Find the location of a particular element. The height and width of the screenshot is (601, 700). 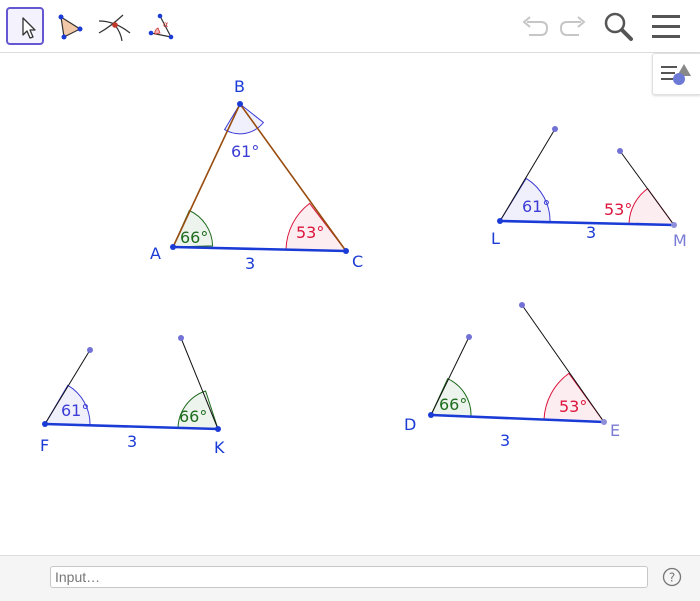

ray-f-end is located at coordinates (90, 350).